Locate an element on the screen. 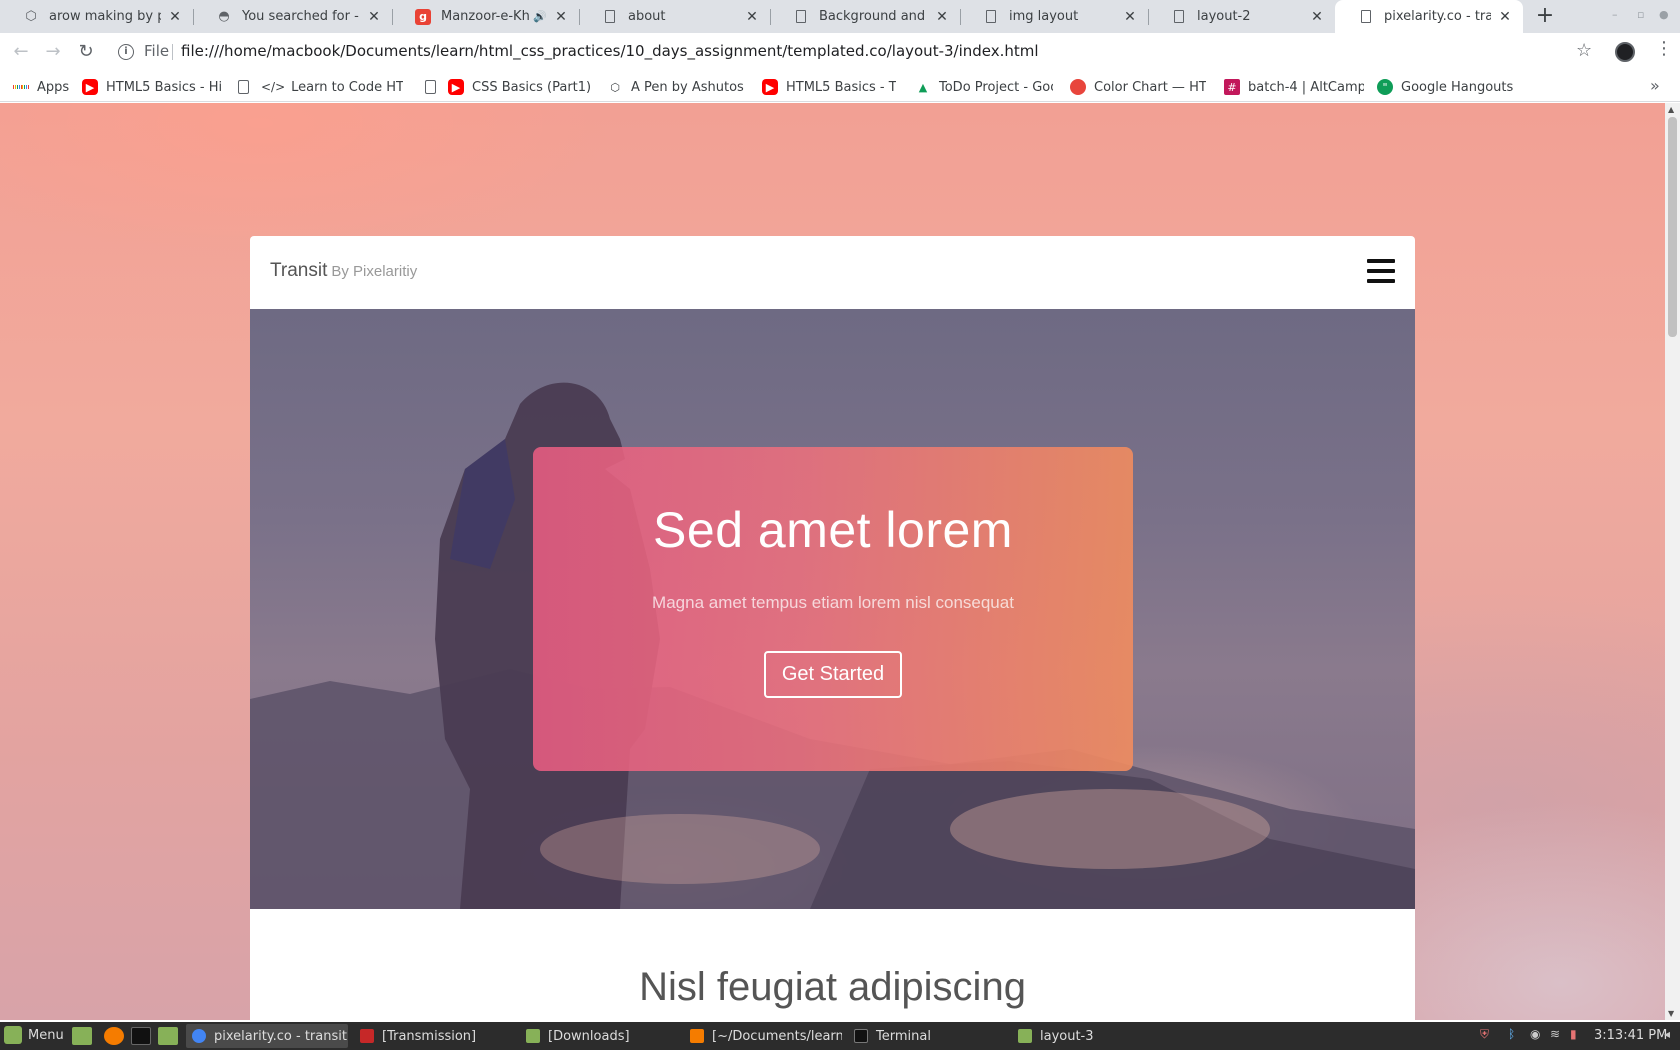 Image resolution: width=1680 pixels, height=1050 pixels. shield-icon: ⛨ is located at coordinates (1484, 1034).